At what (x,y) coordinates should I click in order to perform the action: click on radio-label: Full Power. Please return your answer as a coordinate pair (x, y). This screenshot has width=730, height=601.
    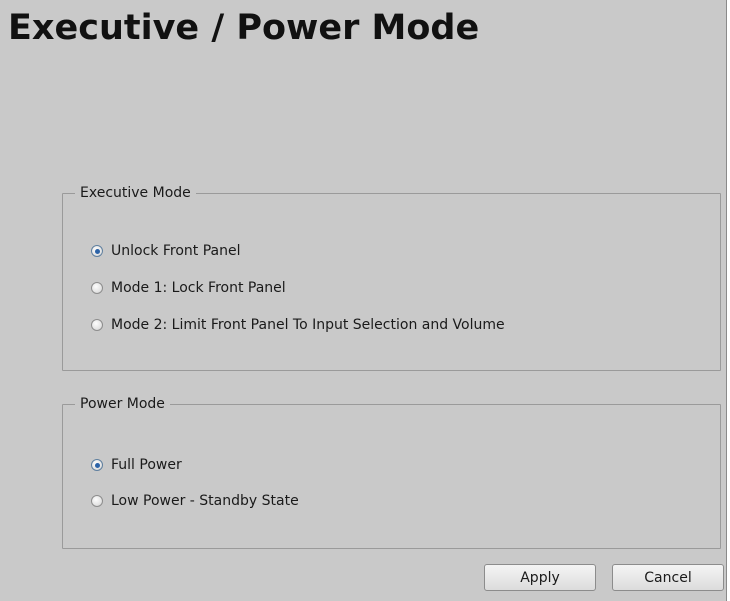
    Looking at the image, I should click on (146, 465).